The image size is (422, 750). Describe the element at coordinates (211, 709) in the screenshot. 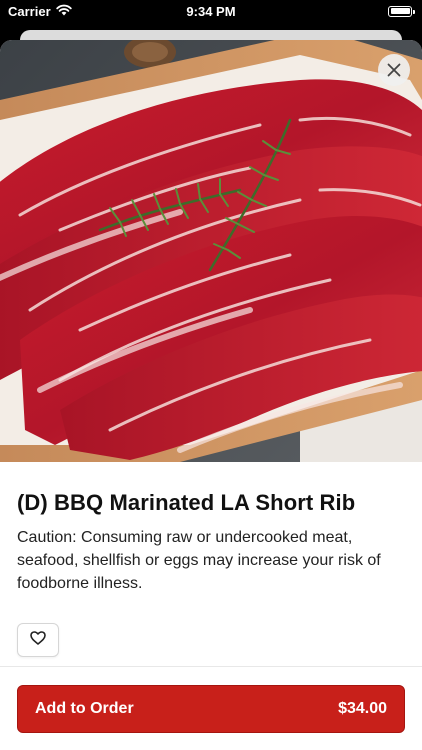

I see `add-to-order-button: Add to Order $34.00` at that location.